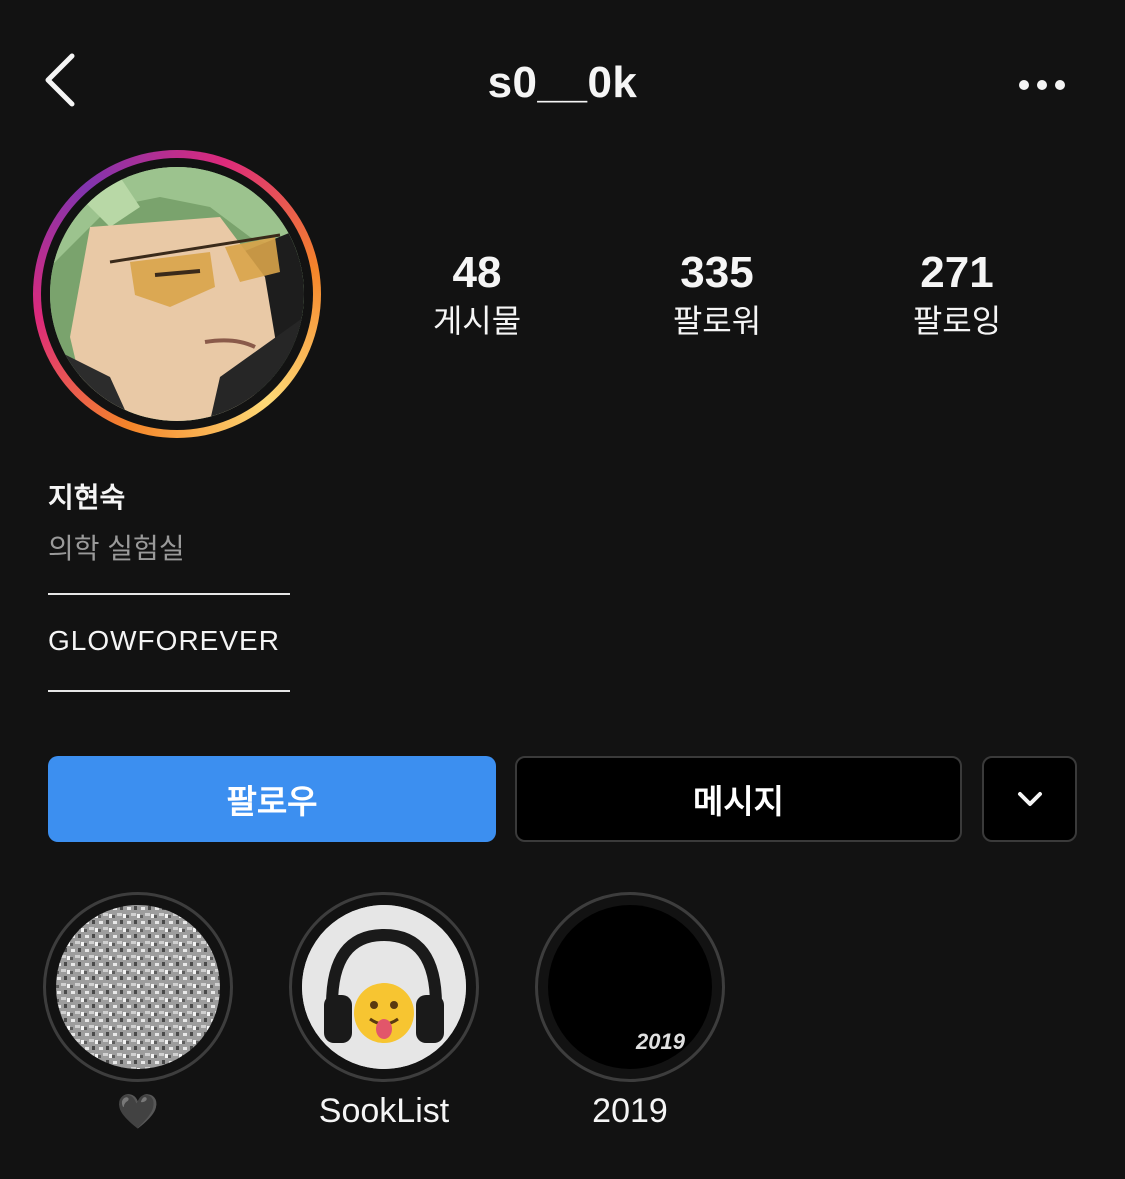 Image resolution: width=1125 pixels, height=1179 pixels. I want to click on highlight-2019-cover-text: 2019, so click(660, 1041).